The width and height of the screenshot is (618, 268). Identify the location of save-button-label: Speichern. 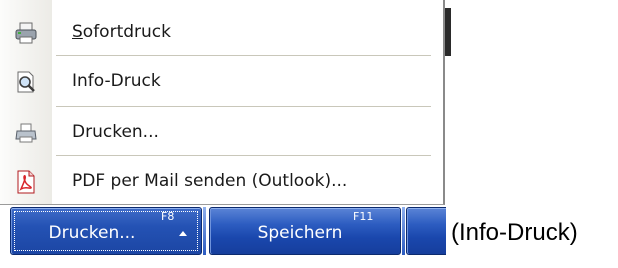
(300, 233).